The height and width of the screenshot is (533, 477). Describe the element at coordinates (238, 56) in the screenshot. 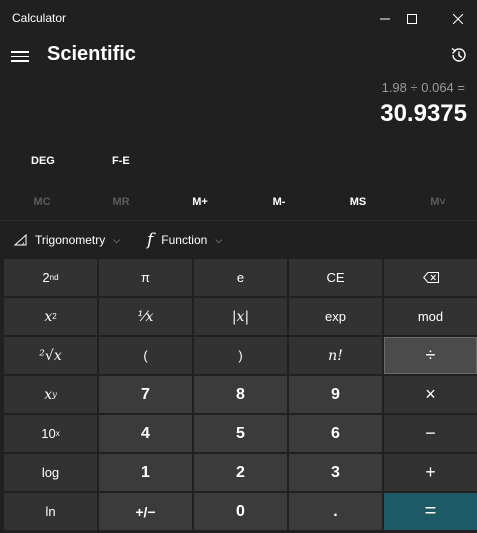

I see `mode-header: Scientific` at that location.